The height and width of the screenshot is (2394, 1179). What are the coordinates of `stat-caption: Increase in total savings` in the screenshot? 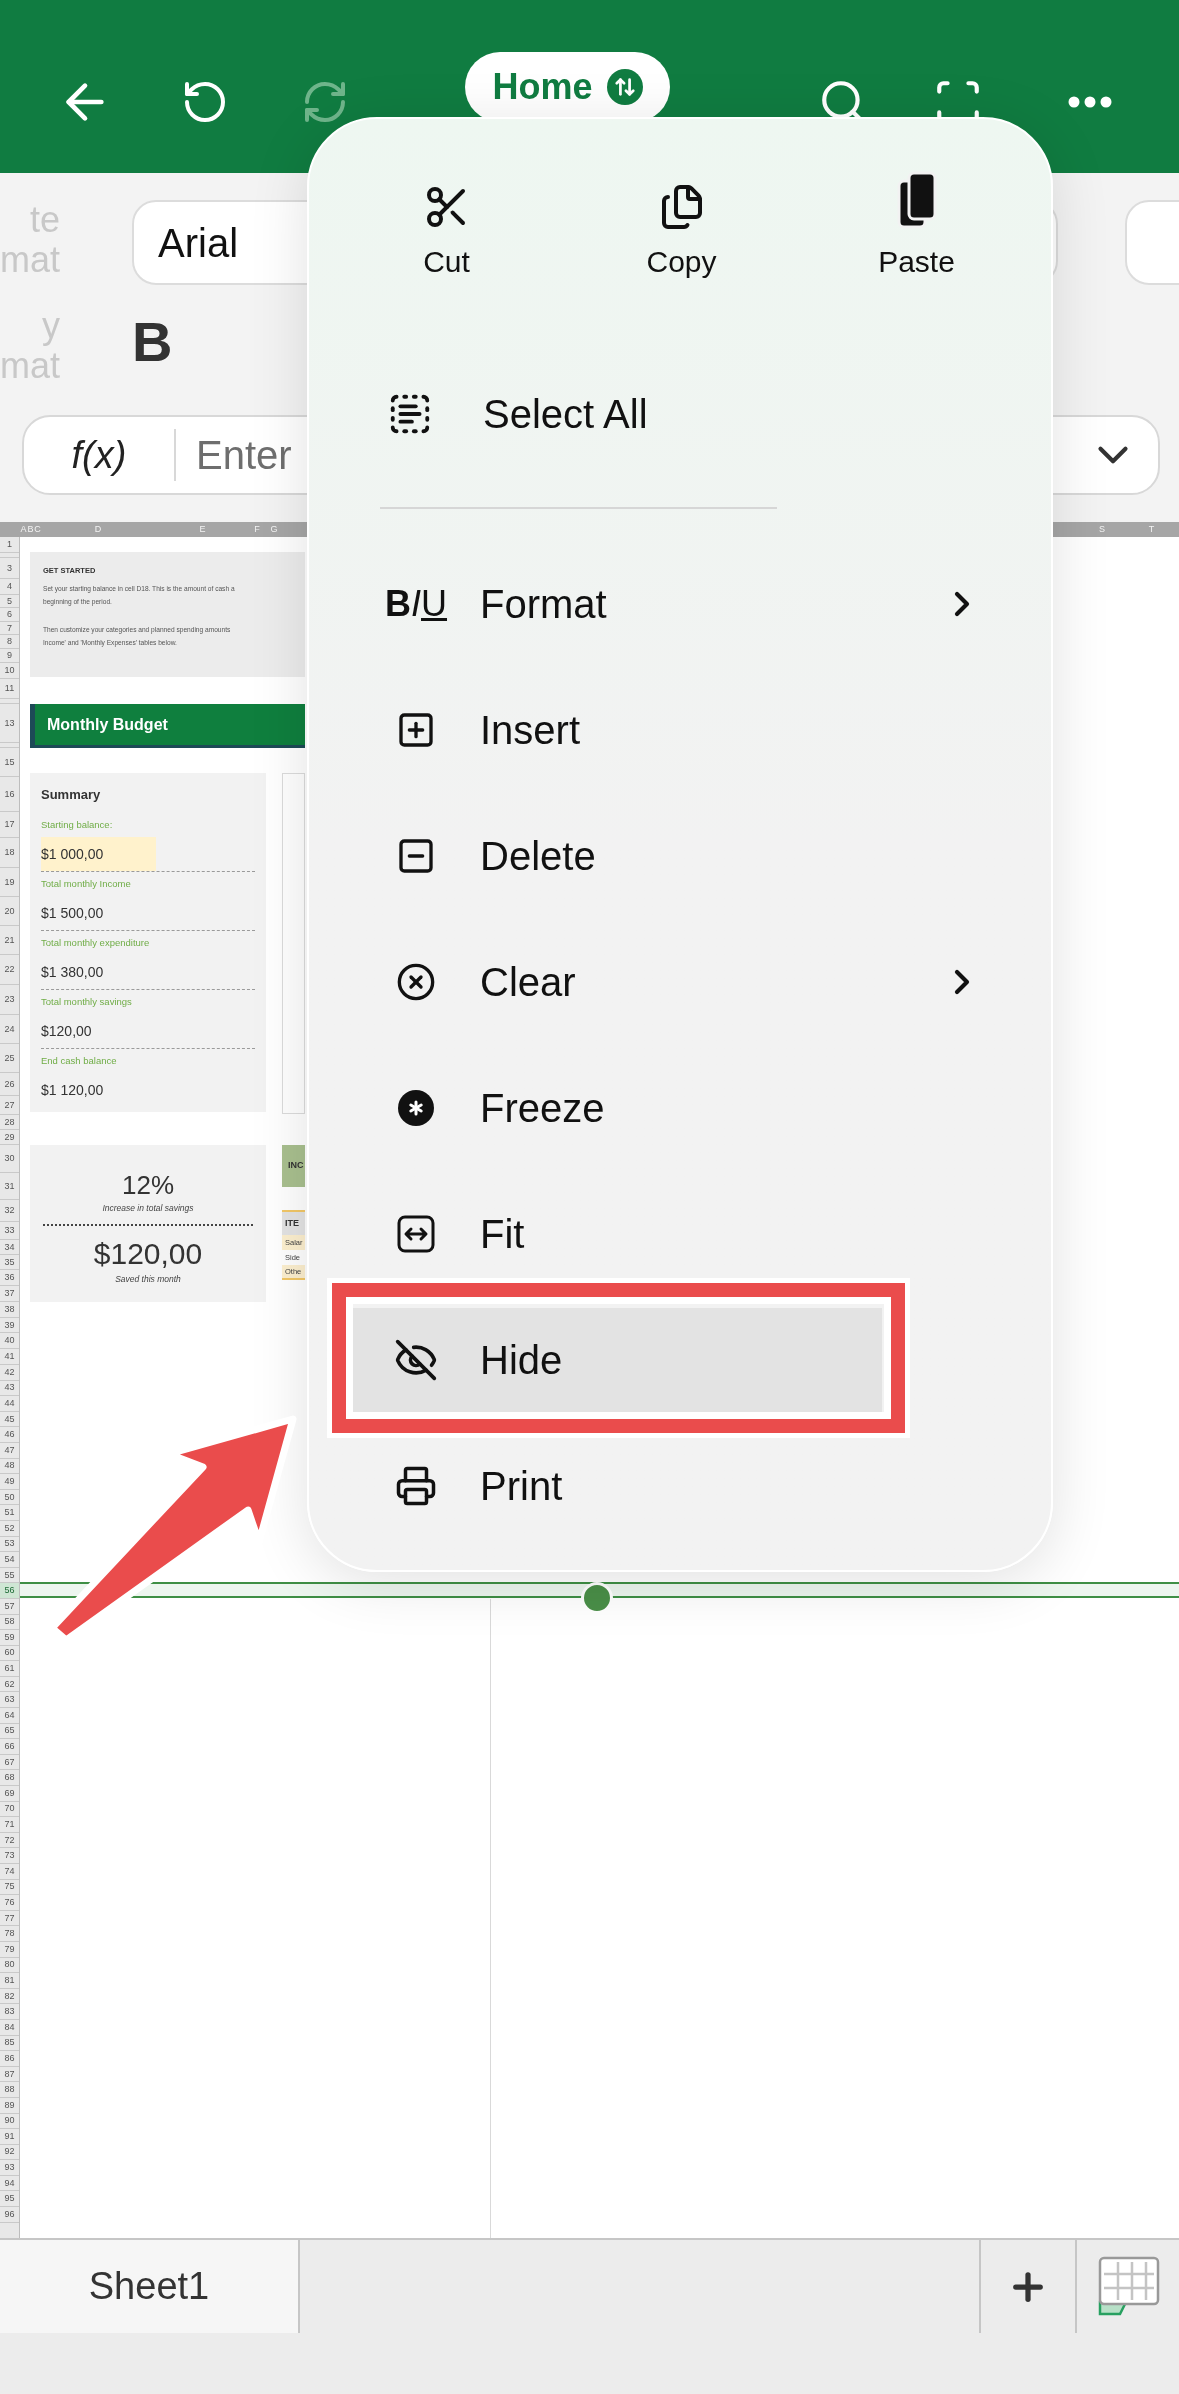 It's located at (148, 1208).